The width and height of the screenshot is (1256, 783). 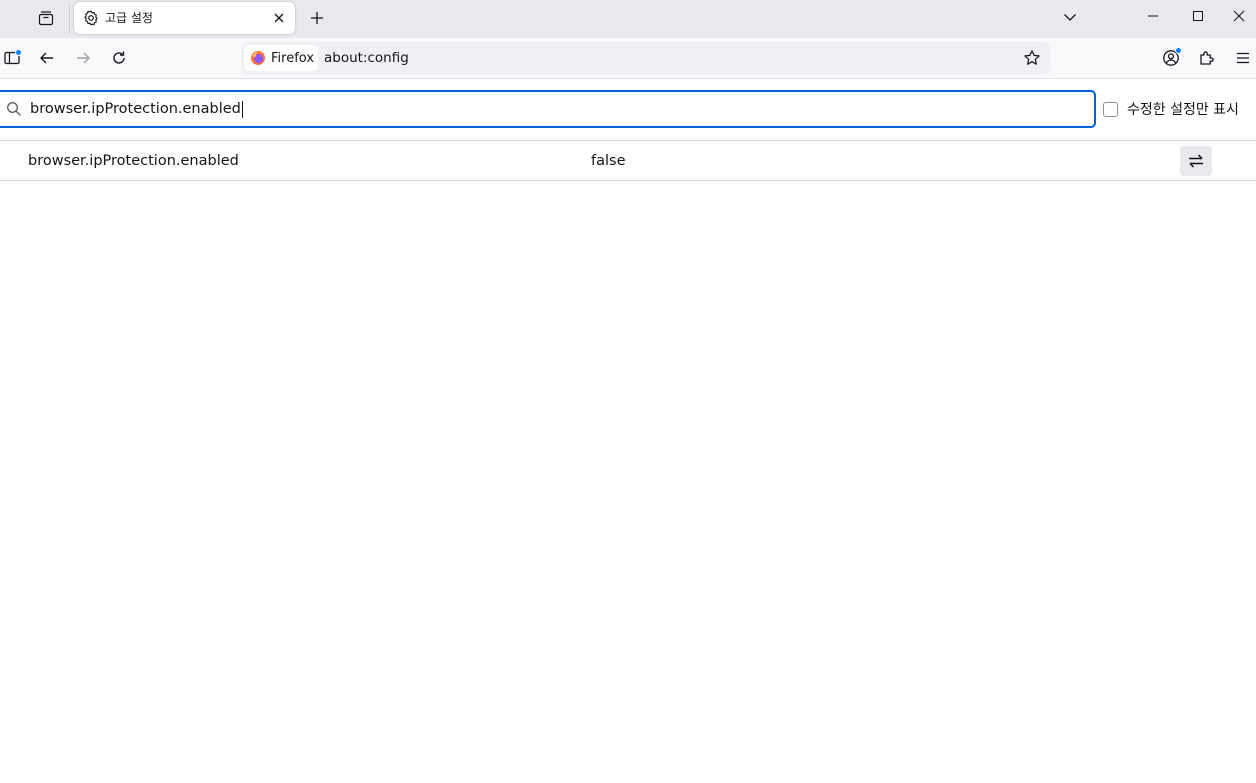 I want to click on reload-icon, so click(x=119, y=57).